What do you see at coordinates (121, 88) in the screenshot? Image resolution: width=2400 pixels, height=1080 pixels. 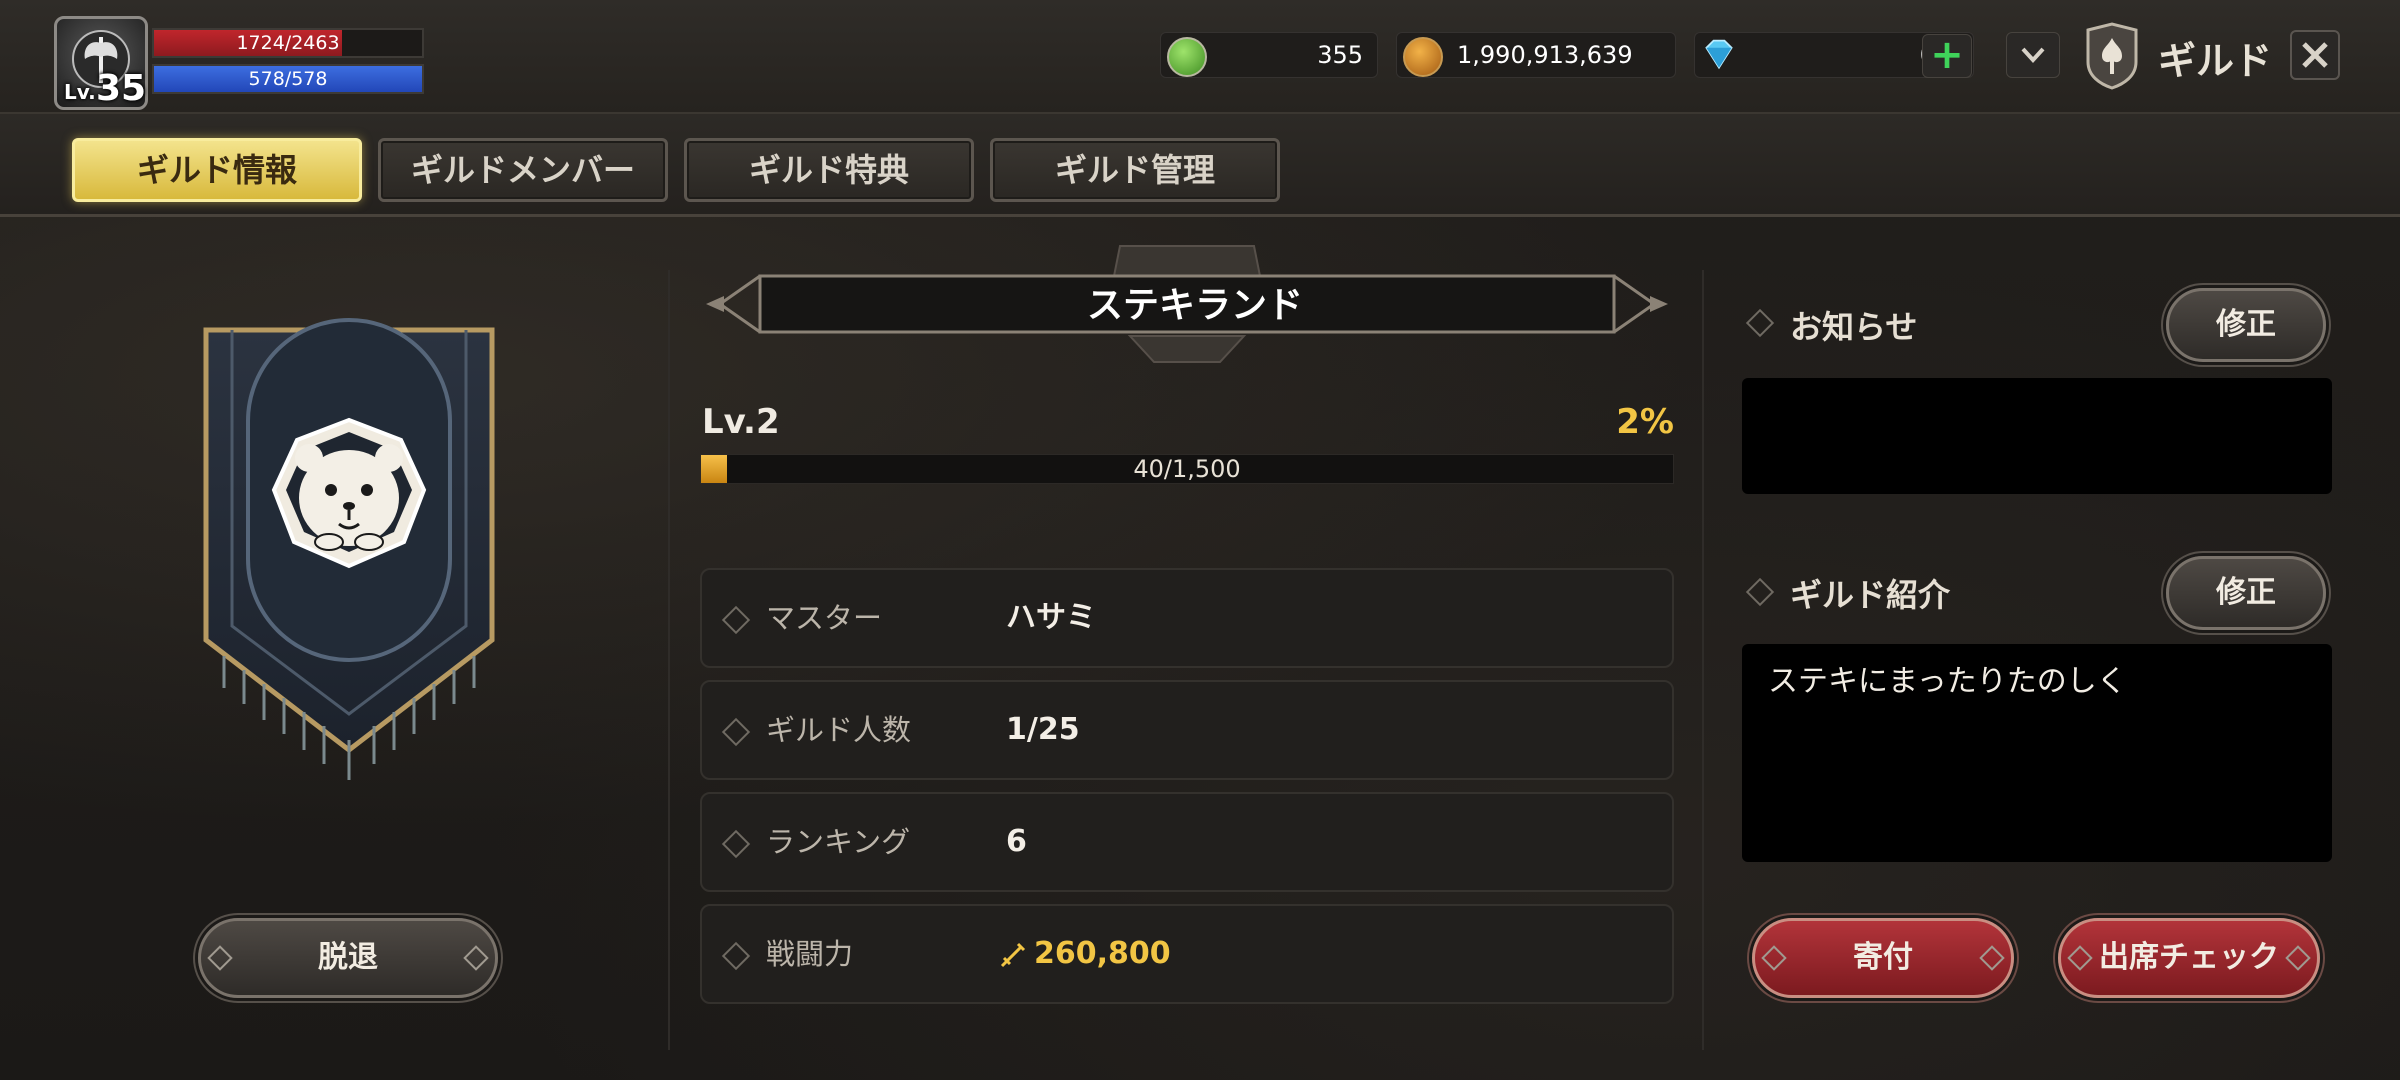 I see `player-level: 35` at bounding box center [121, 88].